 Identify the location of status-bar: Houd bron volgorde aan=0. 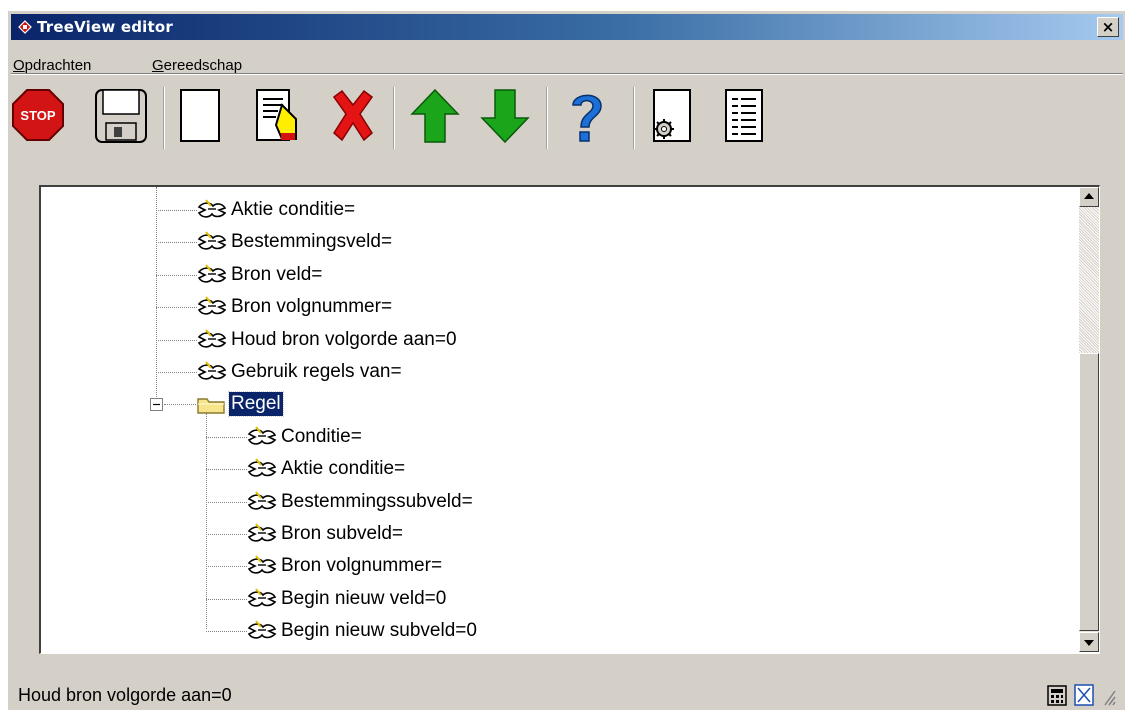
(566, 688).